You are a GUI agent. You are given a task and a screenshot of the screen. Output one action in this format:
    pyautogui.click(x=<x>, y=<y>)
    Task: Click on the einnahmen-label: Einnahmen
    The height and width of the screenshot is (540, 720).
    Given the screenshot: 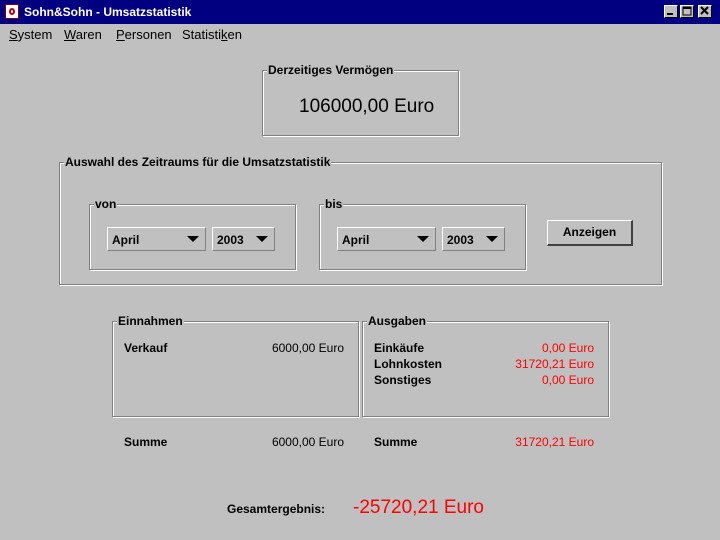 What is the action you would take?
    pyautogui.click(x=150, y=321)
    